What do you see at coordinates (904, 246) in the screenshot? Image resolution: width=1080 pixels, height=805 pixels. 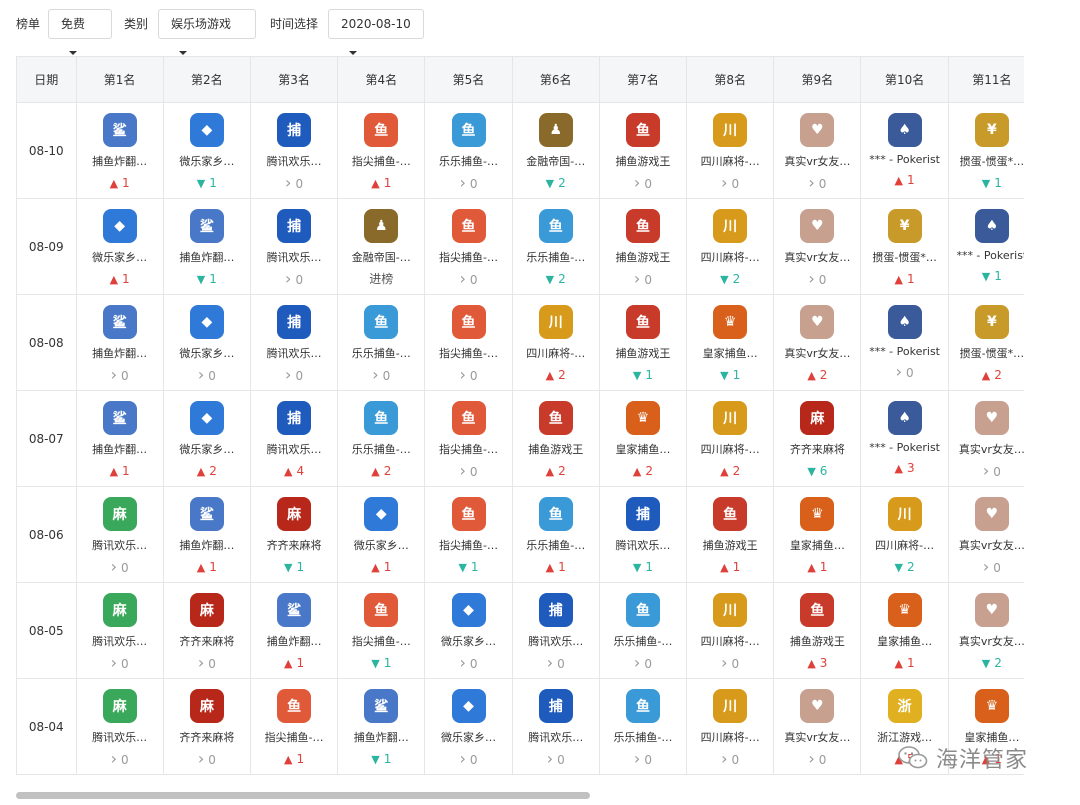 I see `app-cell: ¥ 掼蛋-惯蛋*… ▲ 1` at bounding box center [904, 246].